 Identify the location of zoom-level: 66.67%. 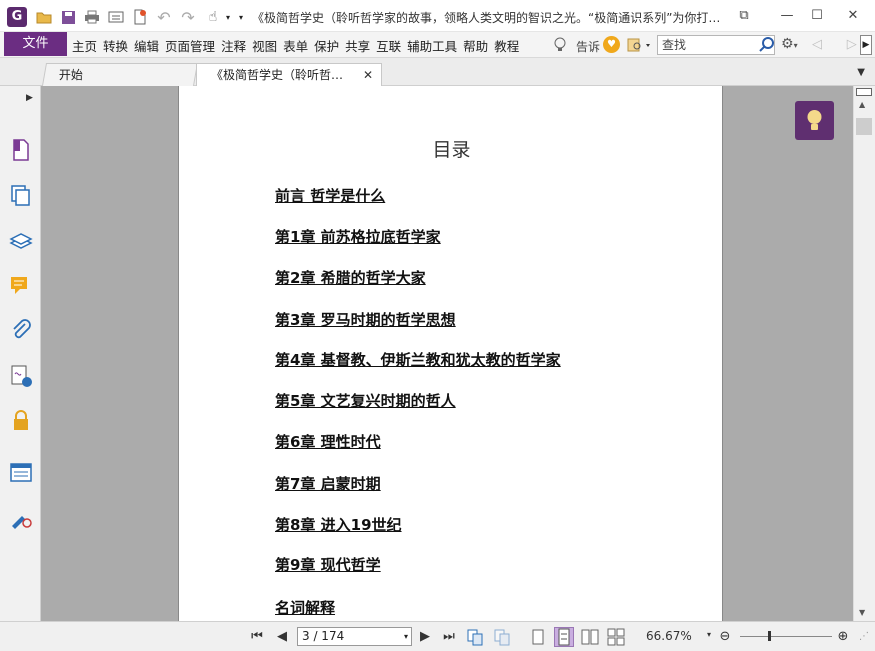
(669, 636).